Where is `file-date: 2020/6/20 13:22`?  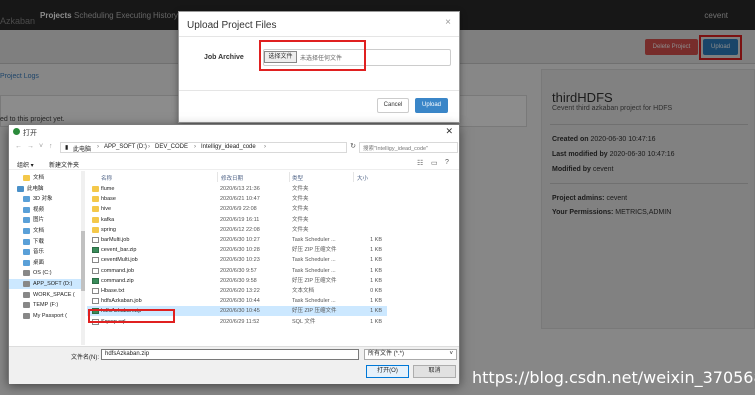 file-date: 2020/6/20 13:22 is located at coordinates (240, 291).